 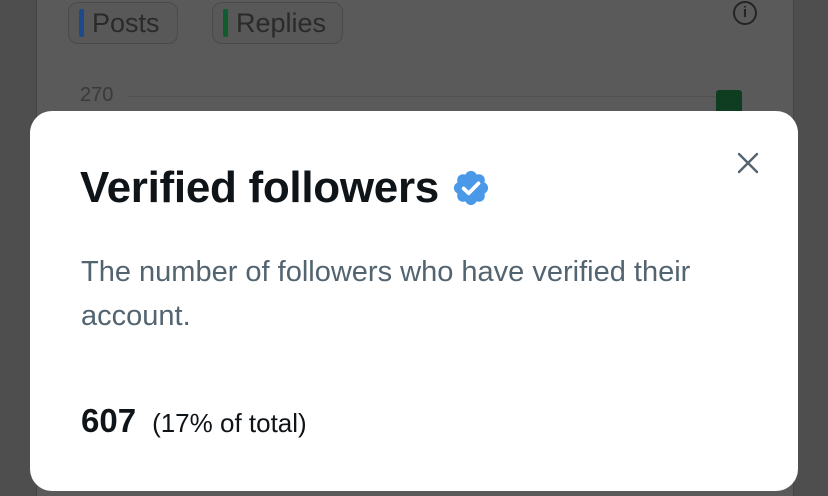 I want to click on dialog-title-row: Verified followers, so click(x=285, y=188).